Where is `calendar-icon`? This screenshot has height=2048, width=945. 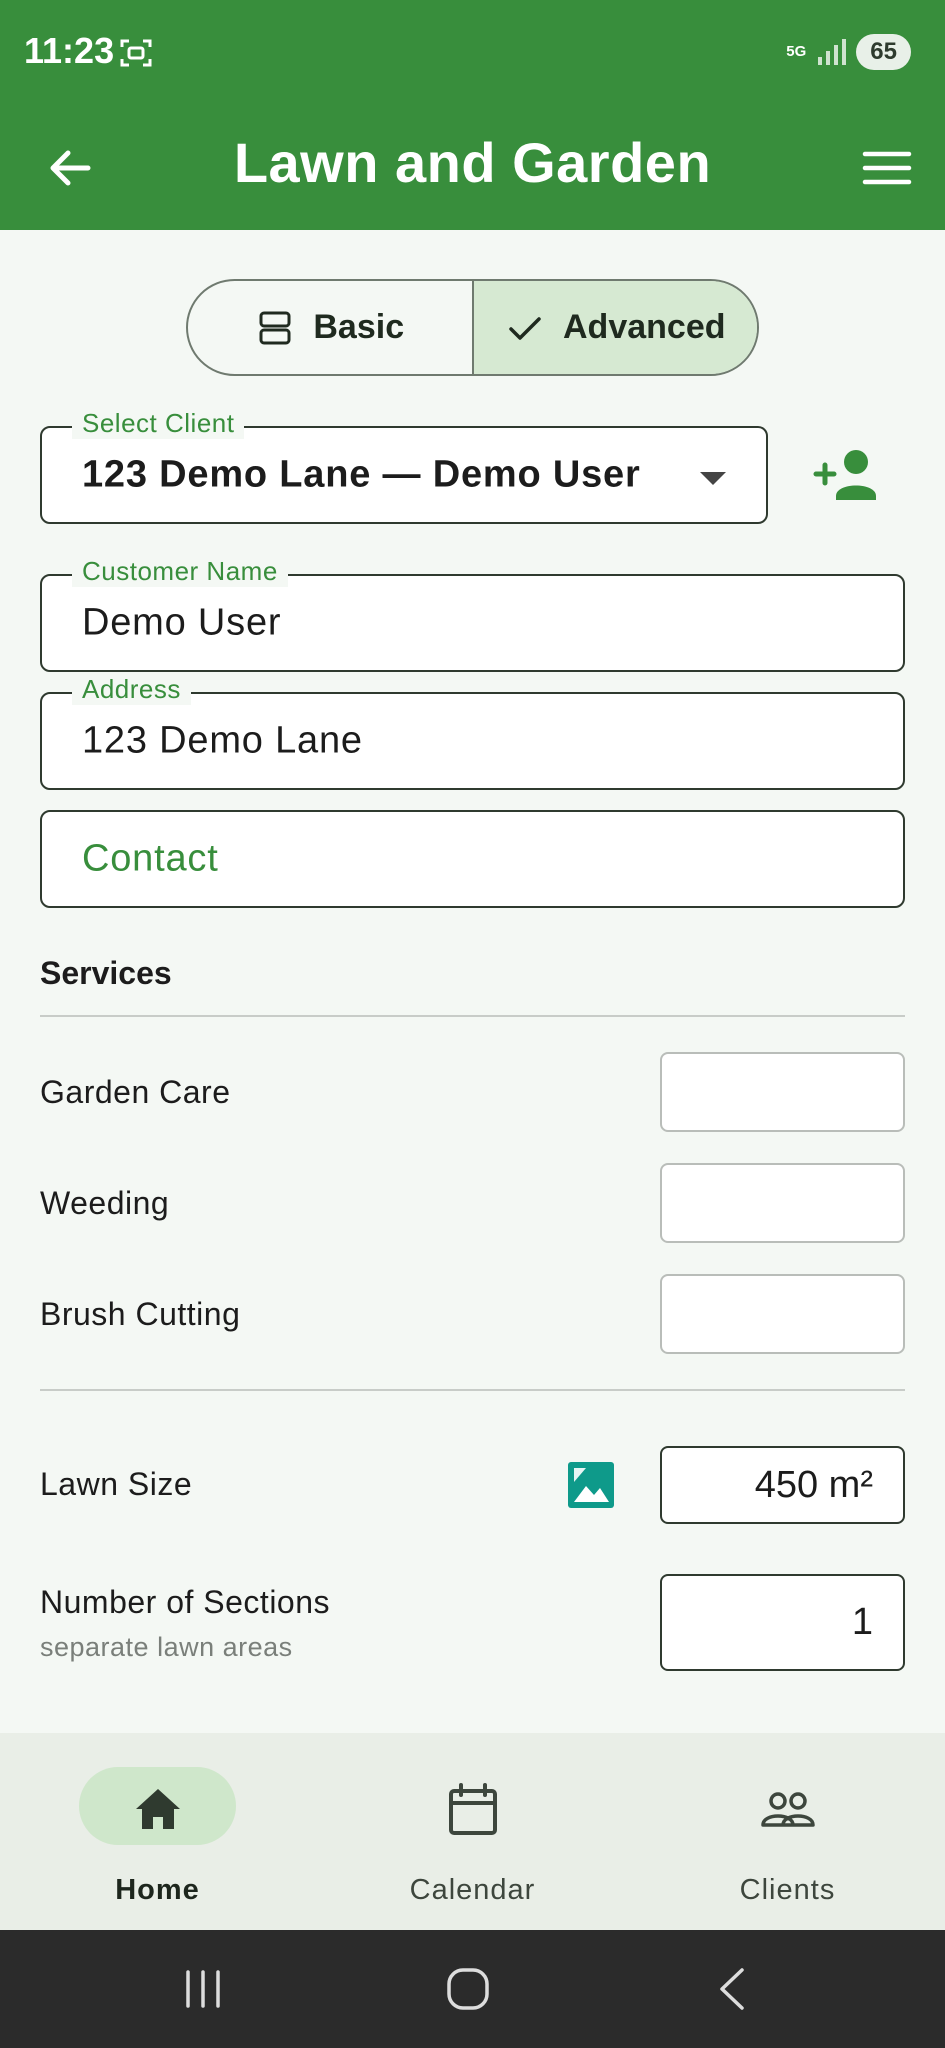
calendar-icon is located at coordinates (472, 1809).